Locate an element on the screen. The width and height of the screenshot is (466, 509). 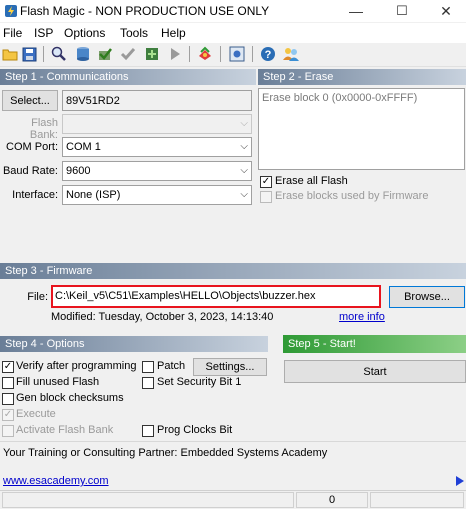
status-pane-counter: 0 is located at coordinates (332, 500).